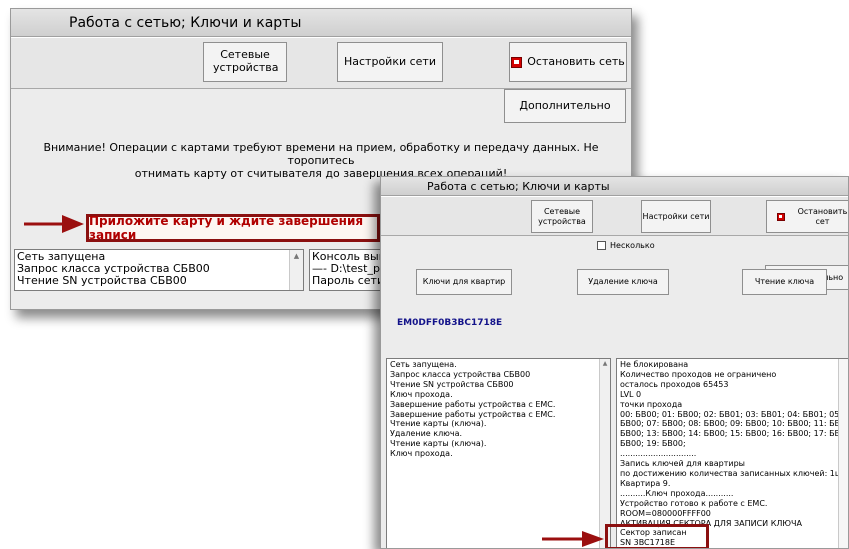  I want to click on apartment-keys-button: Ключи для квартир, so click(464, 282).